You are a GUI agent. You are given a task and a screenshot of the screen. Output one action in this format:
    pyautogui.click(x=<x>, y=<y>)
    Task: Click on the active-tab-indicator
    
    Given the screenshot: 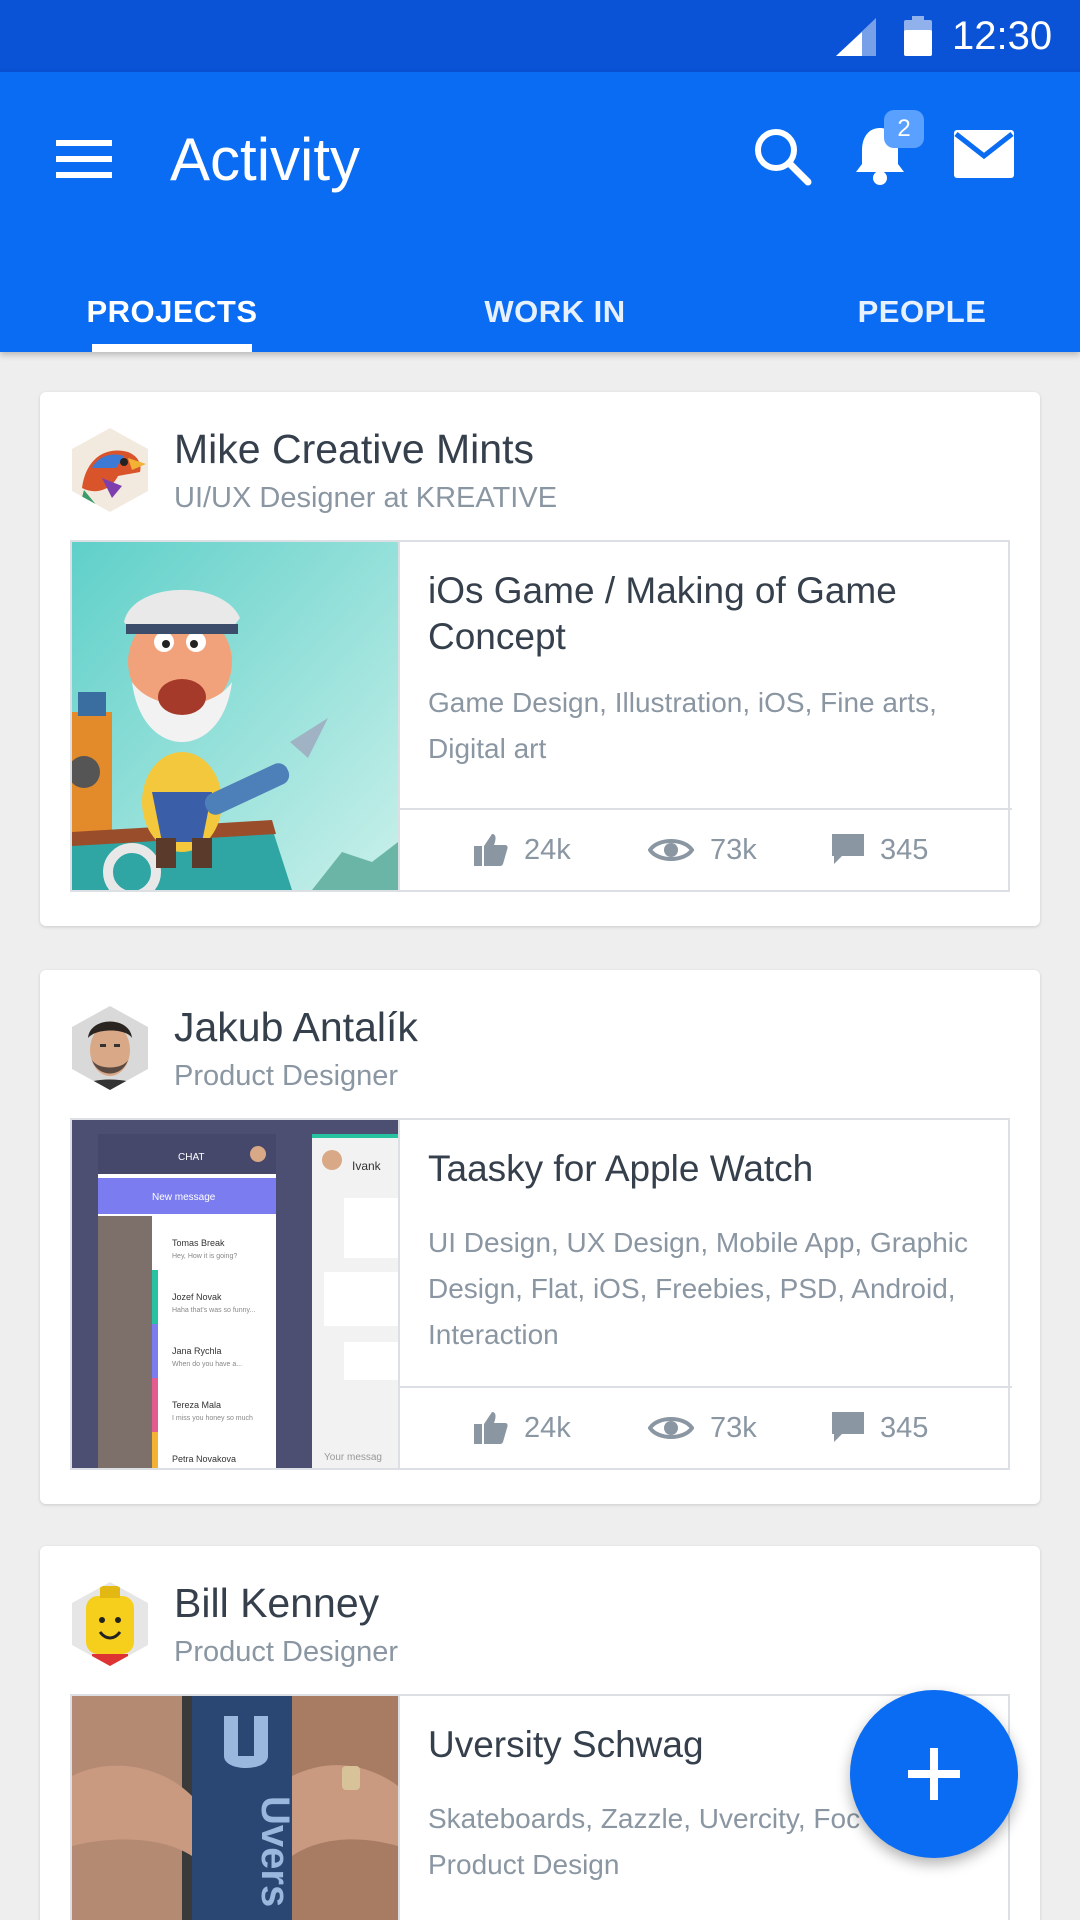 What is the action you would take?
    pyautogui.click(x=172, y=348)
    